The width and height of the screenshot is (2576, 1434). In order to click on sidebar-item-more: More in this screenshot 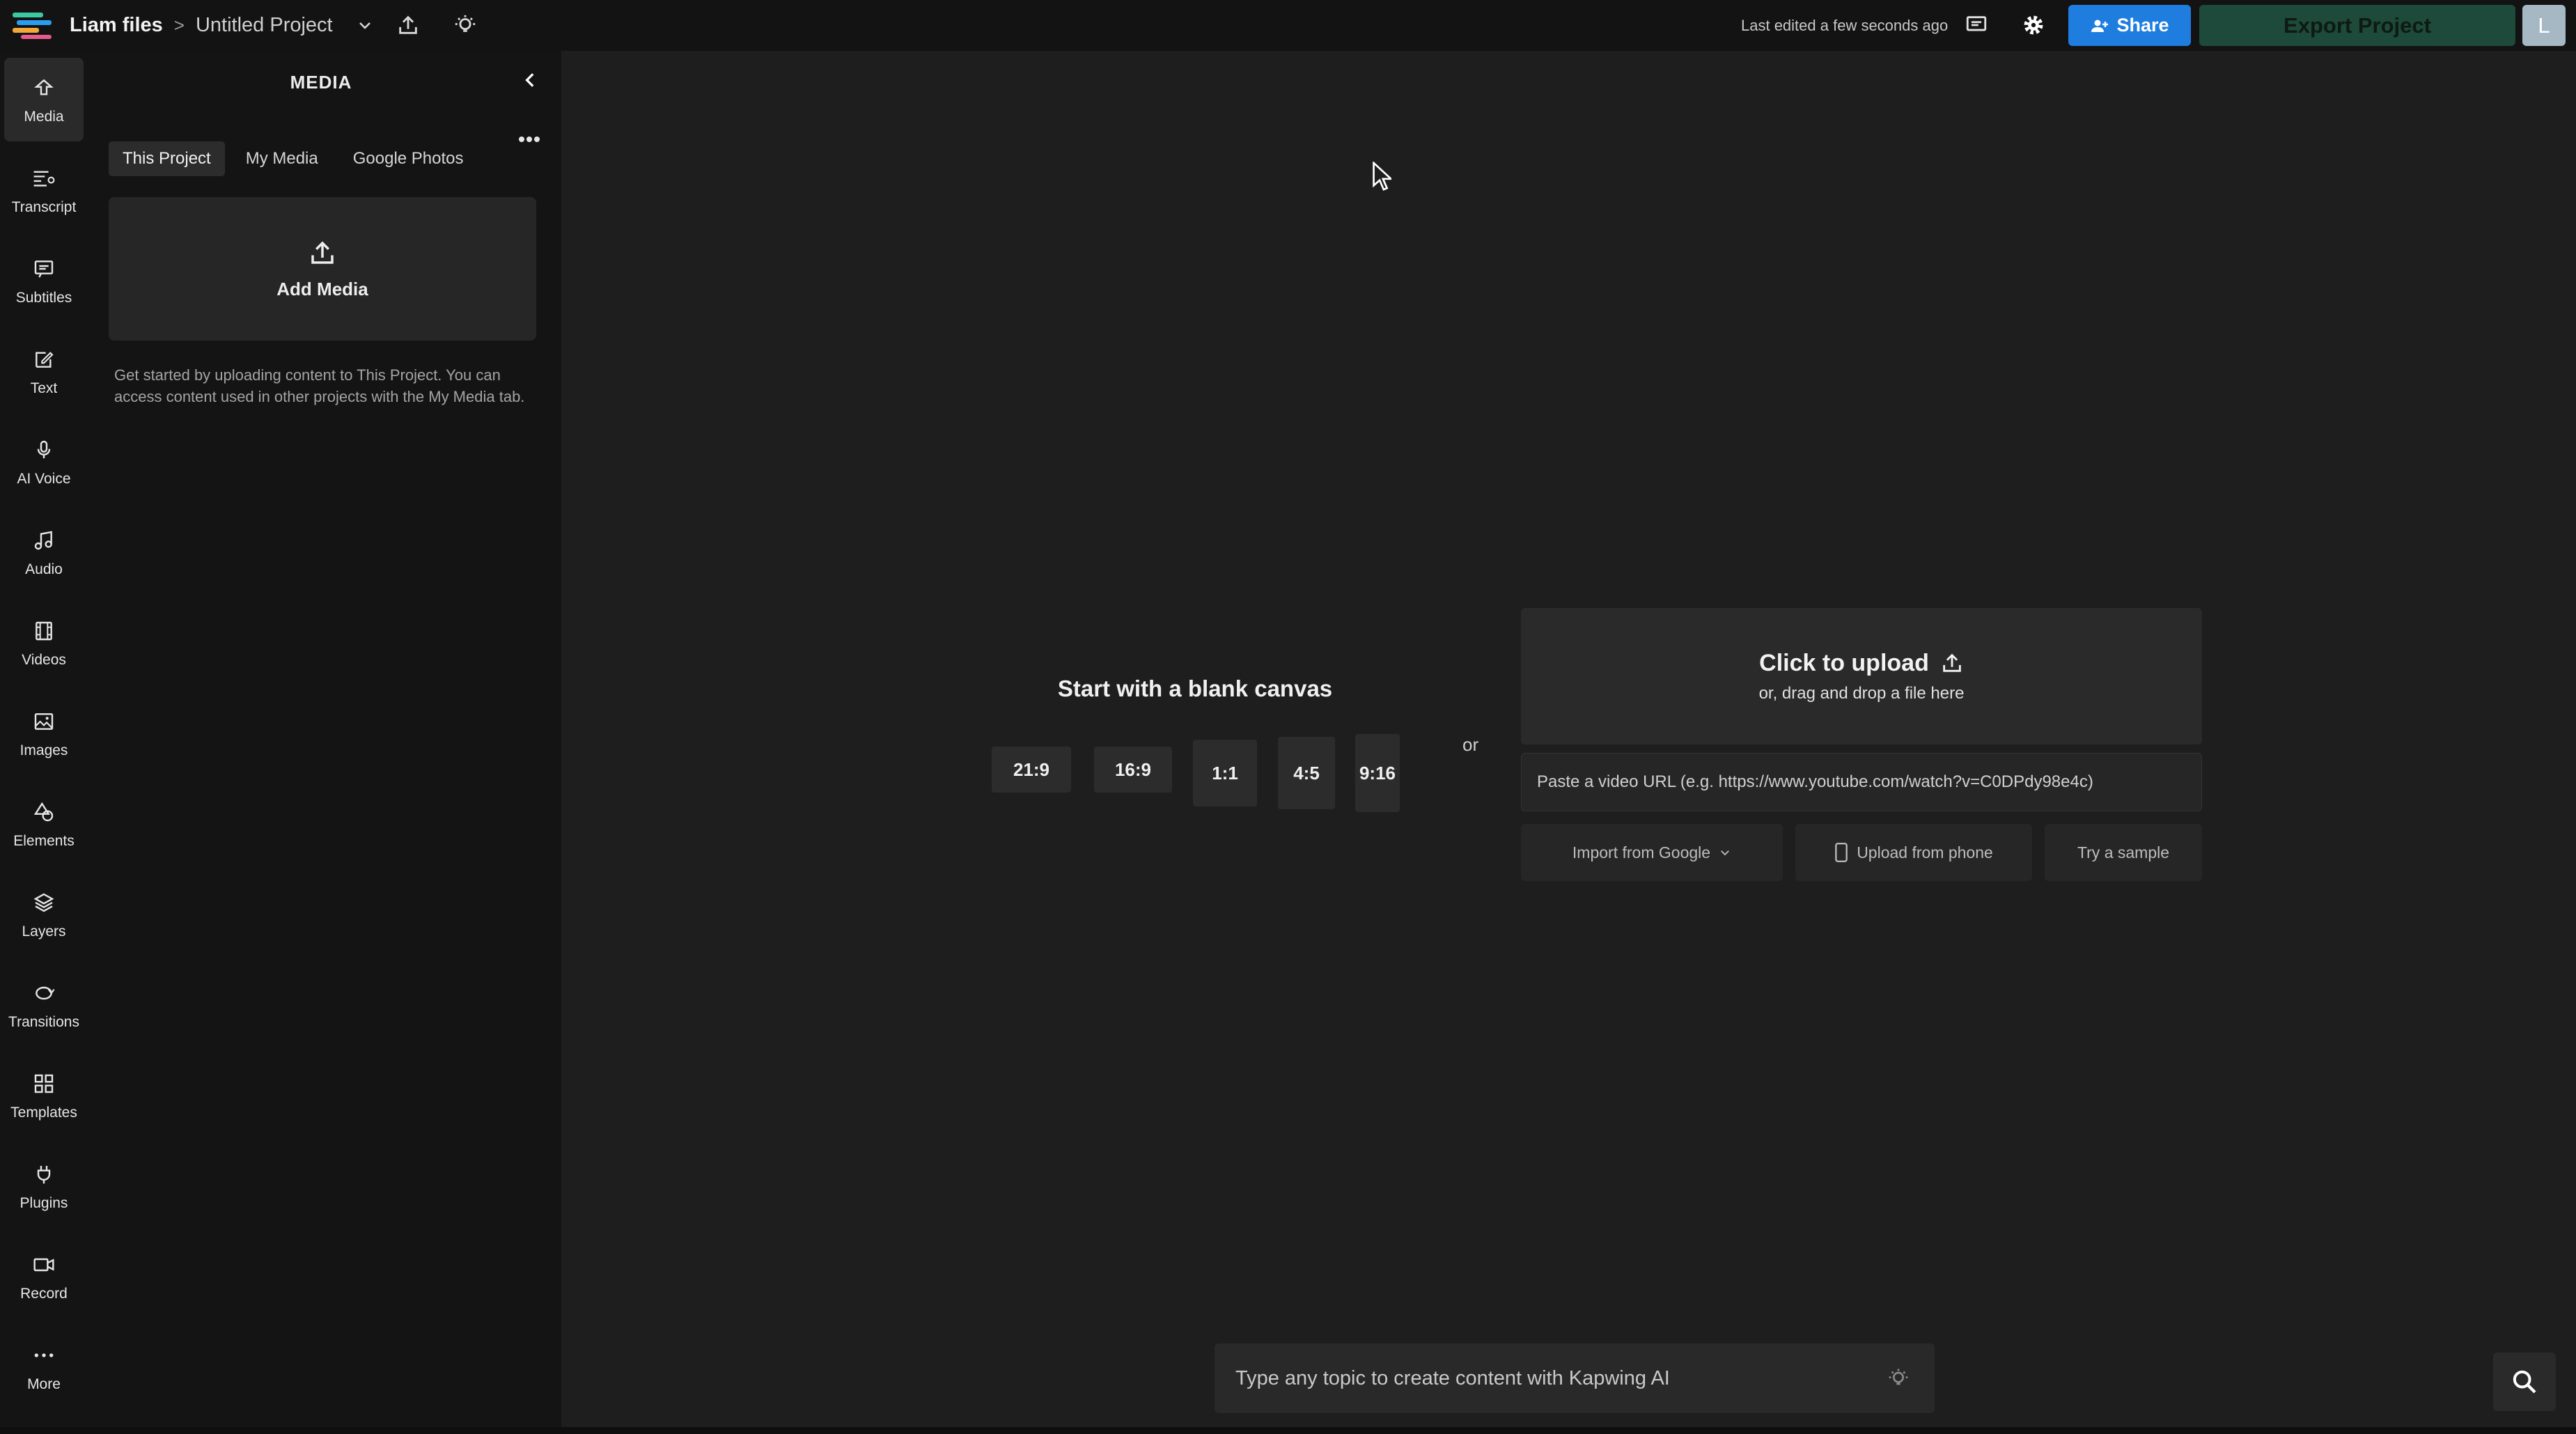, I will do `click(44, 1367)`.